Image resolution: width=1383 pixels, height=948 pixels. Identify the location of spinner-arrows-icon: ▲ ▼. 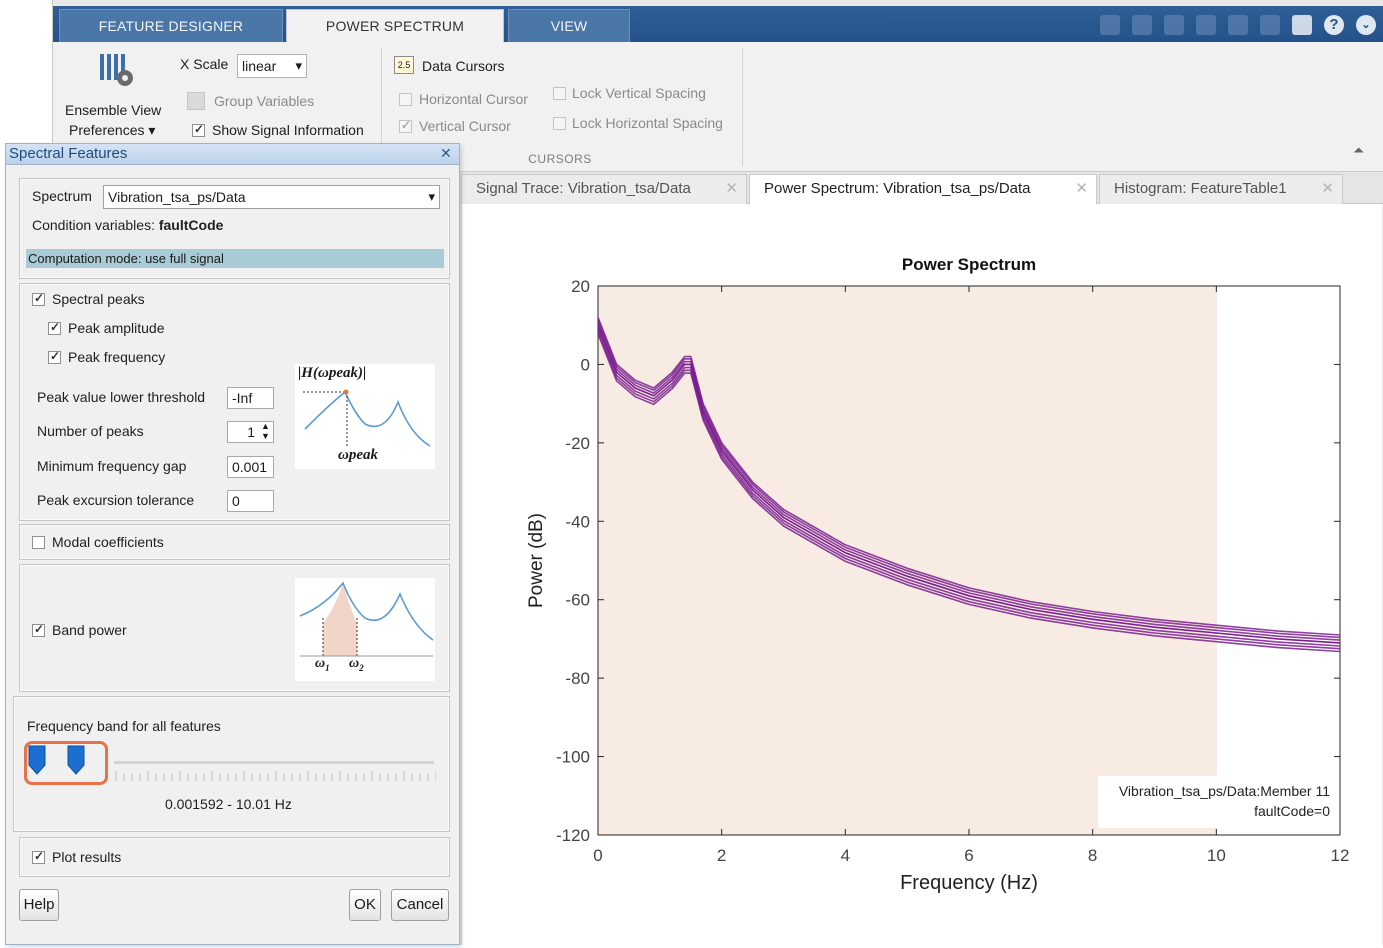
(265, 431).